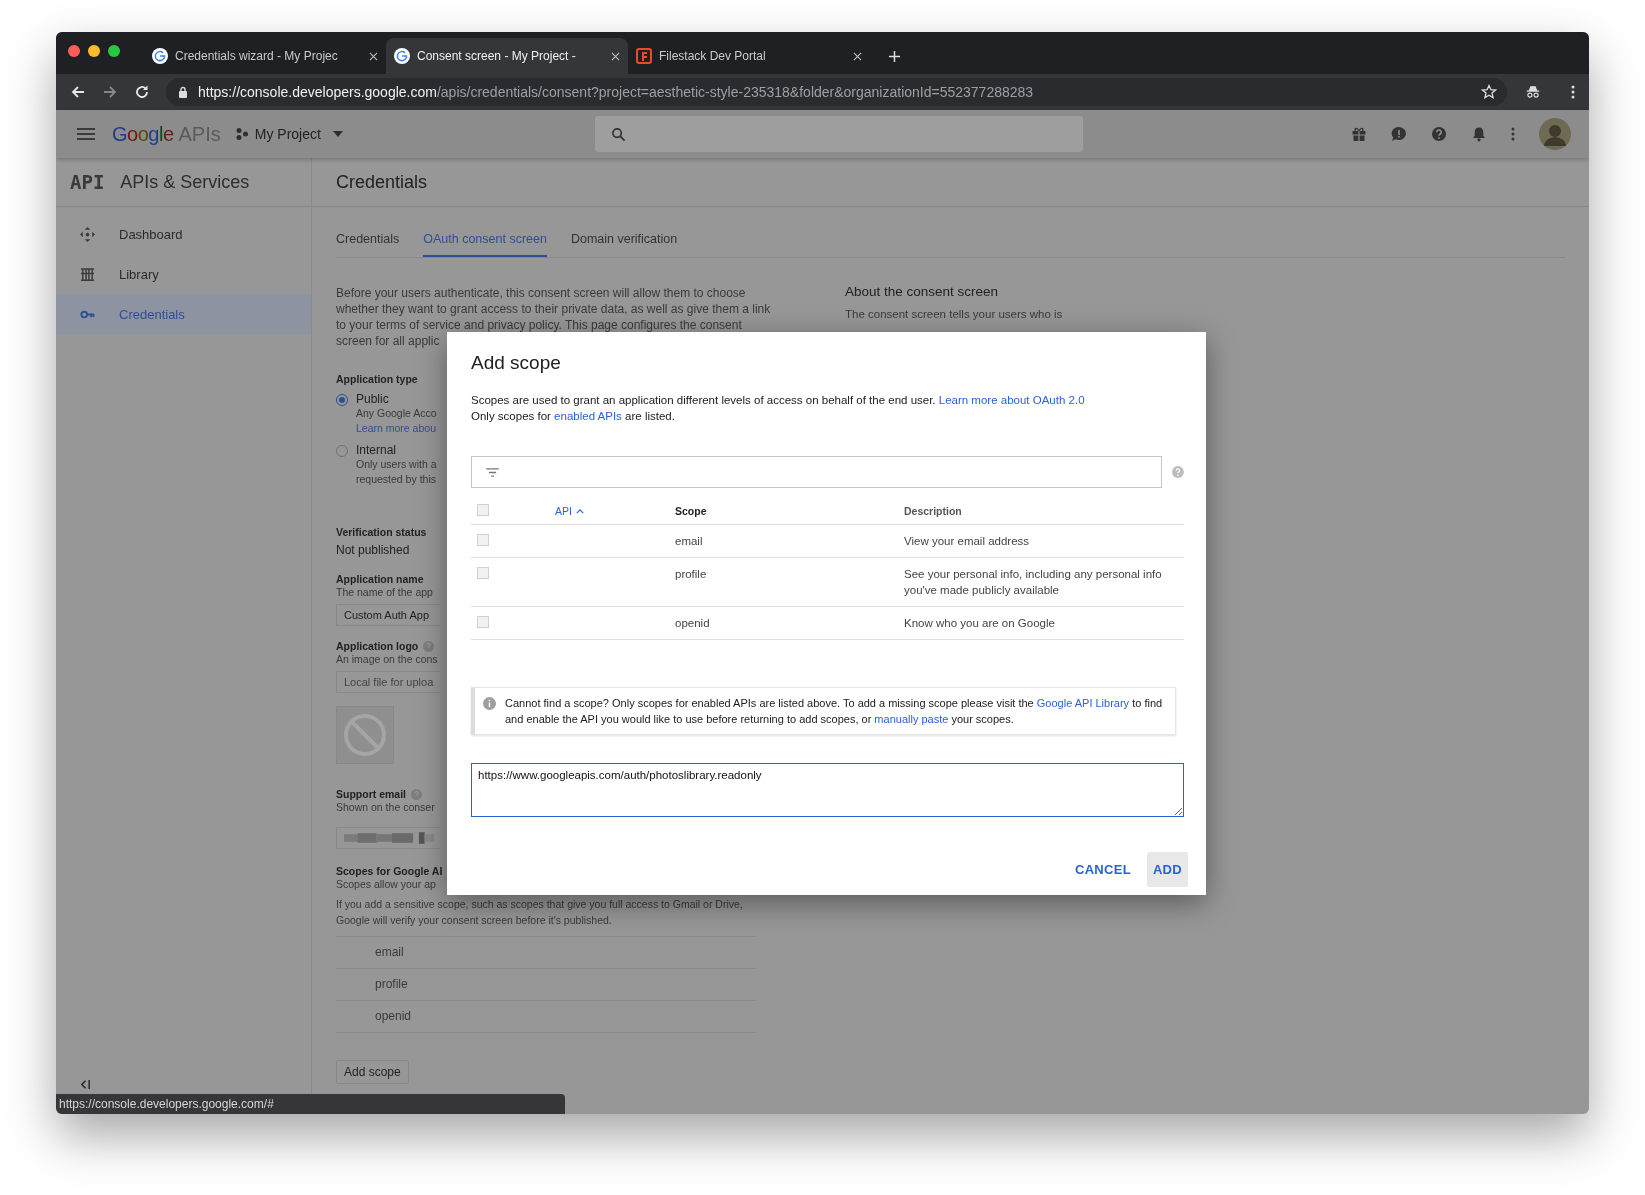 The height and width of the screenshot is (1195, 1645). Describe the element at coordinates (1167, 869) in the screenshot. I see `dialog-button: ADD` at that location.